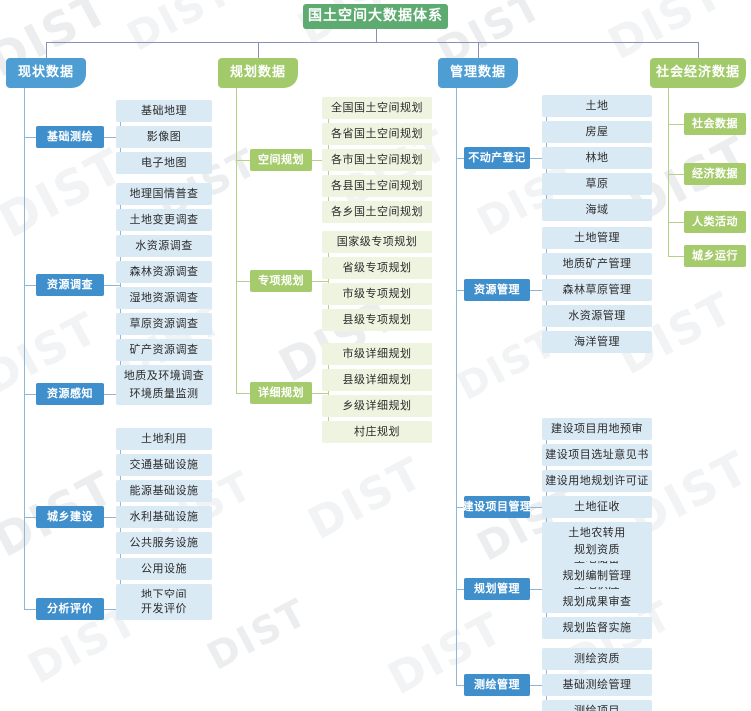 The image size is (751, 711). I want to click on group-guanli-4: 测绘管理, so click(497, 685).